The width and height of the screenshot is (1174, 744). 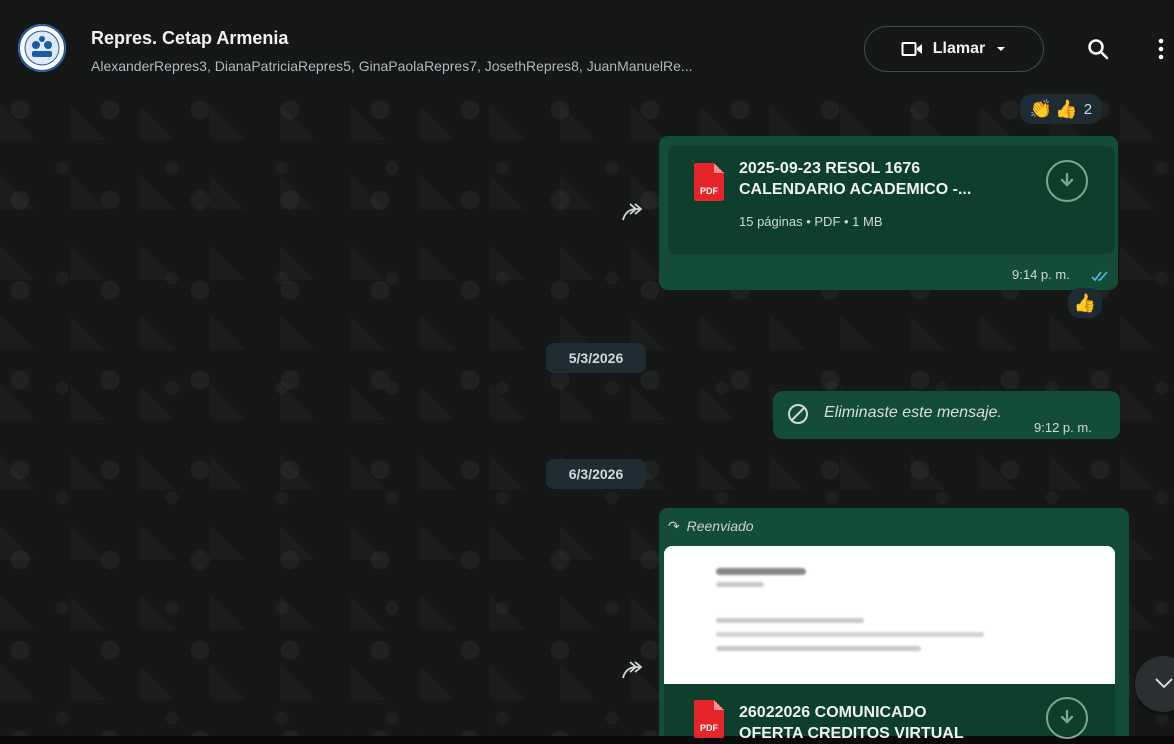 I want to click on chat-title: Repres. Cetap Armenia, so click(x=189, y=38).